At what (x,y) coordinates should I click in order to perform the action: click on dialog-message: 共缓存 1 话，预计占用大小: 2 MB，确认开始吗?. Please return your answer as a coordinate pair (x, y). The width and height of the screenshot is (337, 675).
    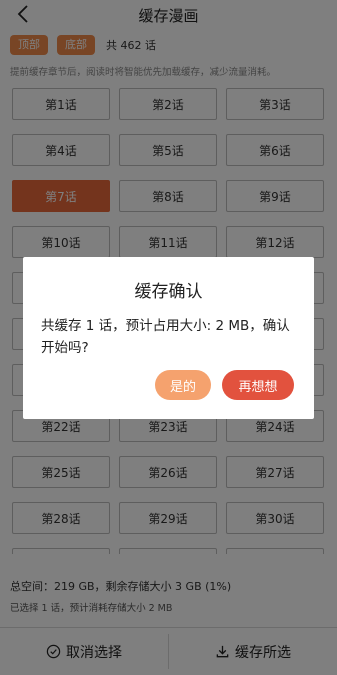
    Looking at the image, I should click on (165, 337).